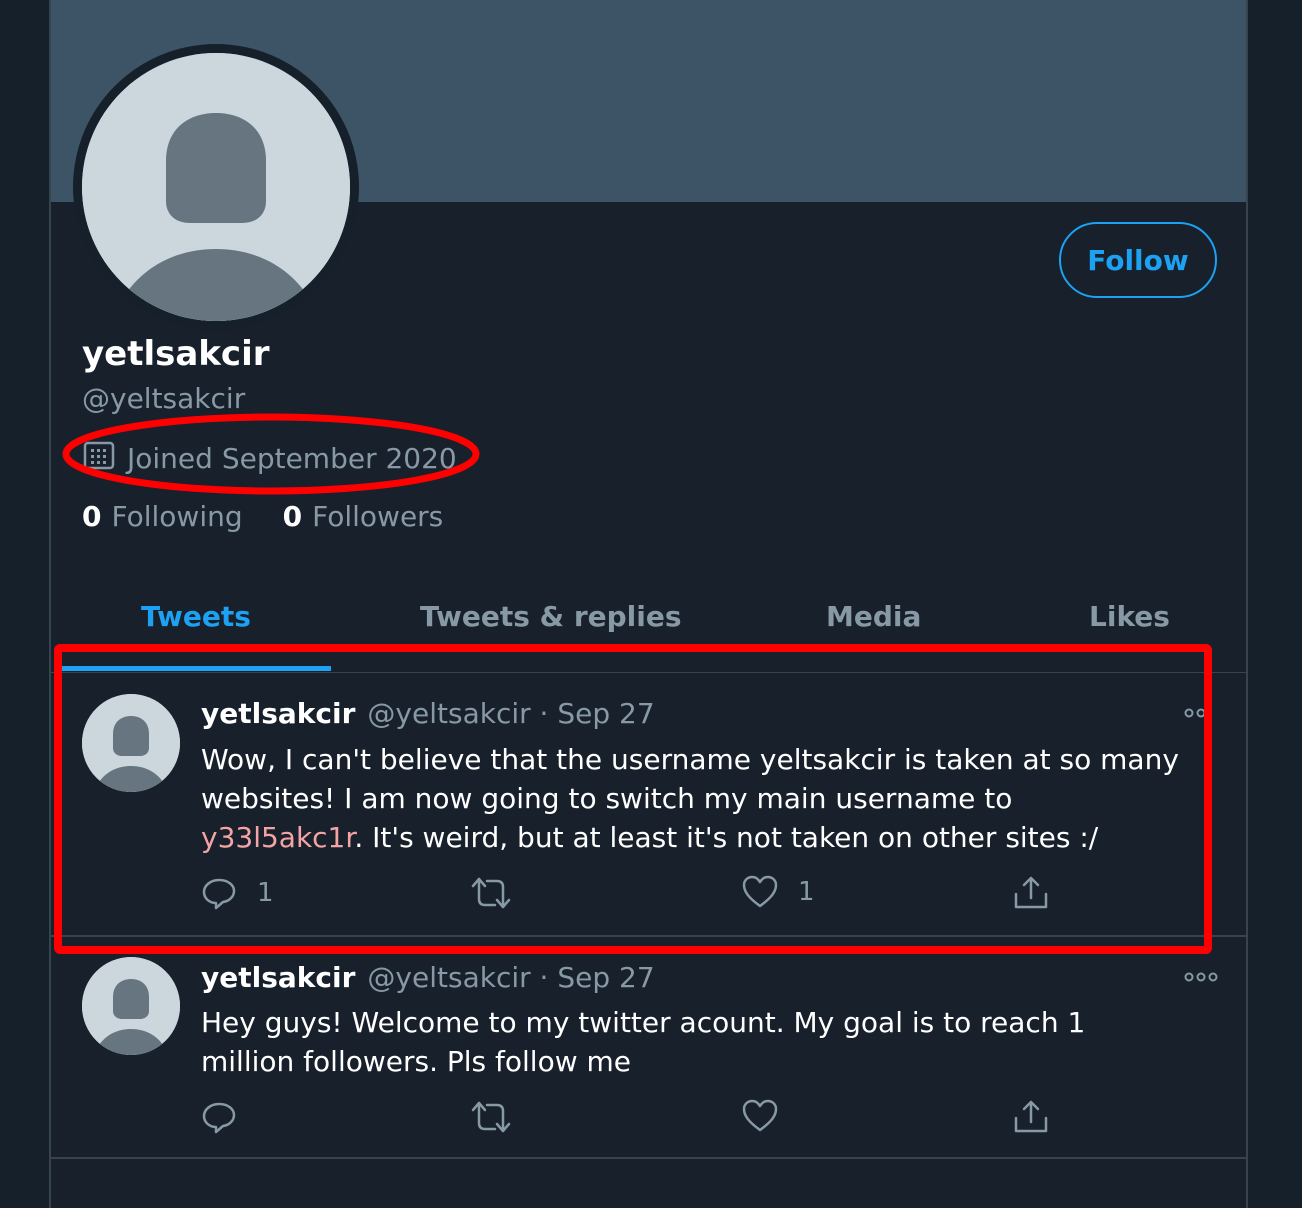 This screenshot has width=1302, height=1208. I want to click on follow-button: Follow, so click(1138, 260).